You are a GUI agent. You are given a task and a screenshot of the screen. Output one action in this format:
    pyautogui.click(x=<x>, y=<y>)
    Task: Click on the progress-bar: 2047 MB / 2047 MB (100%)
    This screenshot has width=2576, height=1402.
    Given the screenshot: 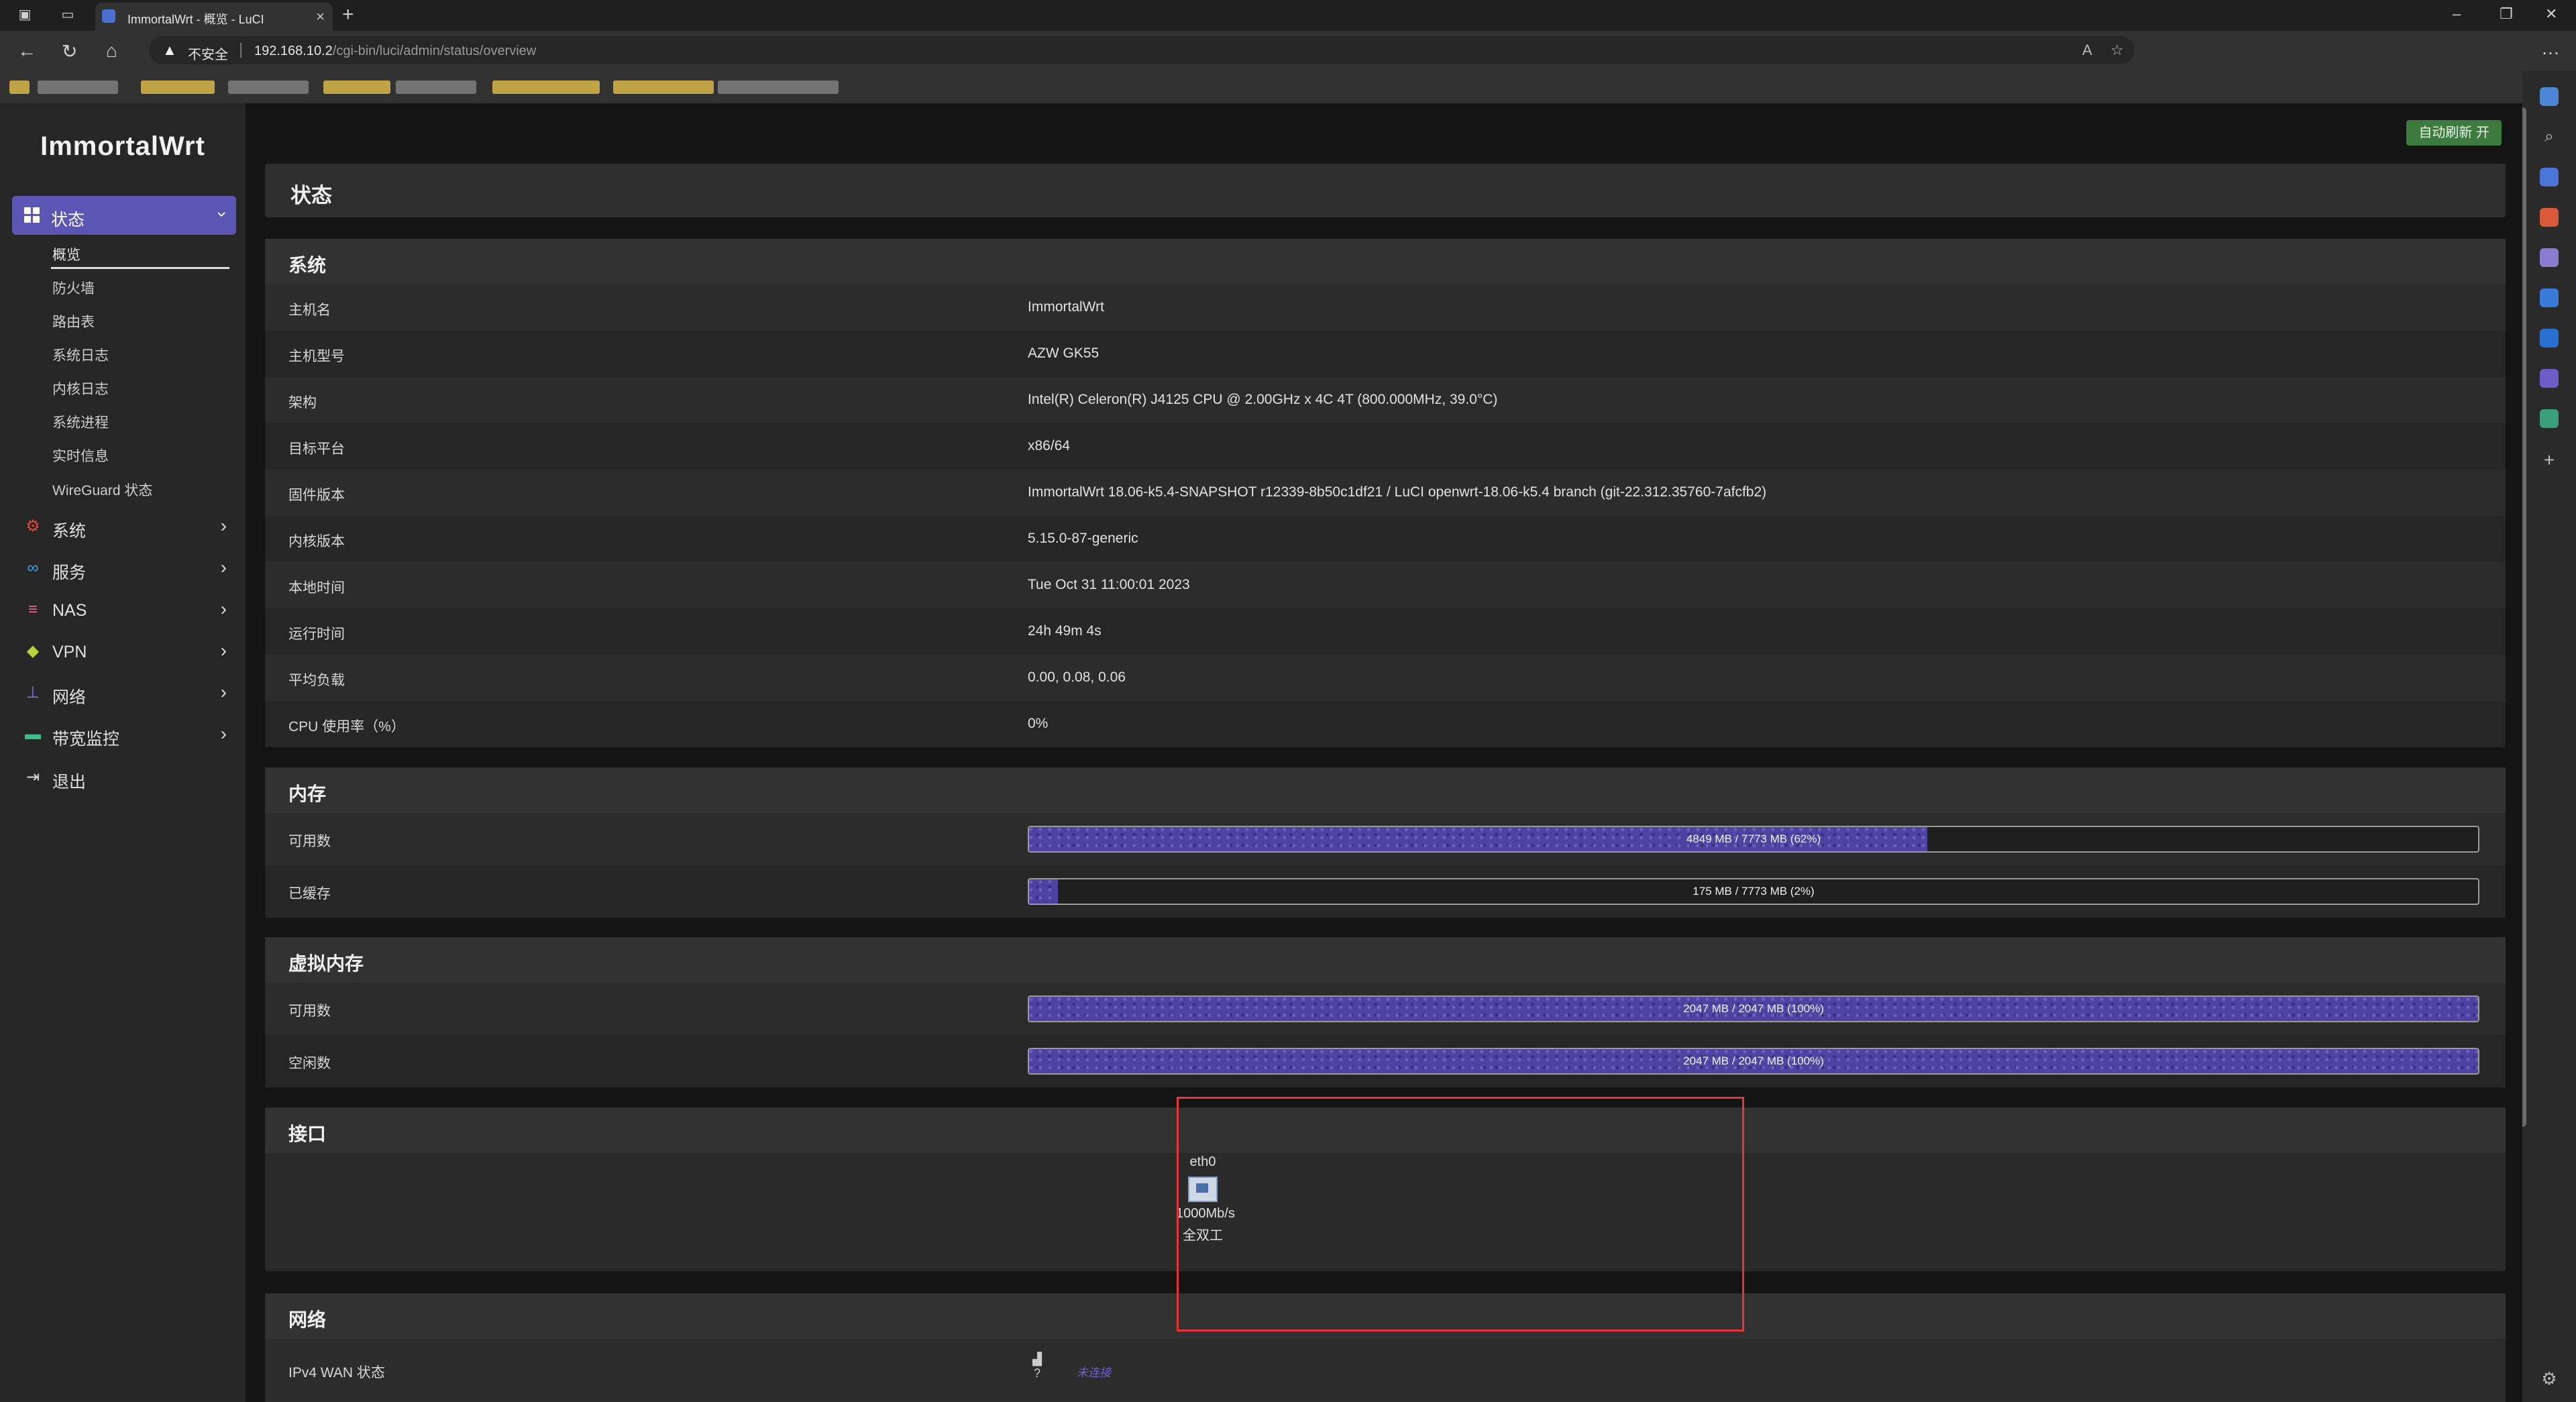 What is the action you would take?
    pyautogui.click(x=1753, y=1008)
    